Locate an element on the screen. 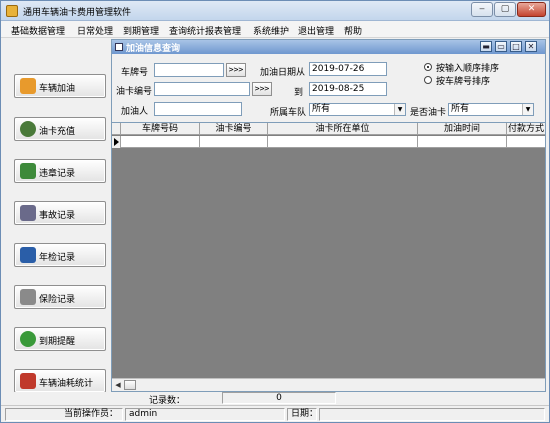 Image resolution: width=550 pixels, height=423 pixels. sidebar-item-label: 违章记录 is located at coordinates (57, 174).